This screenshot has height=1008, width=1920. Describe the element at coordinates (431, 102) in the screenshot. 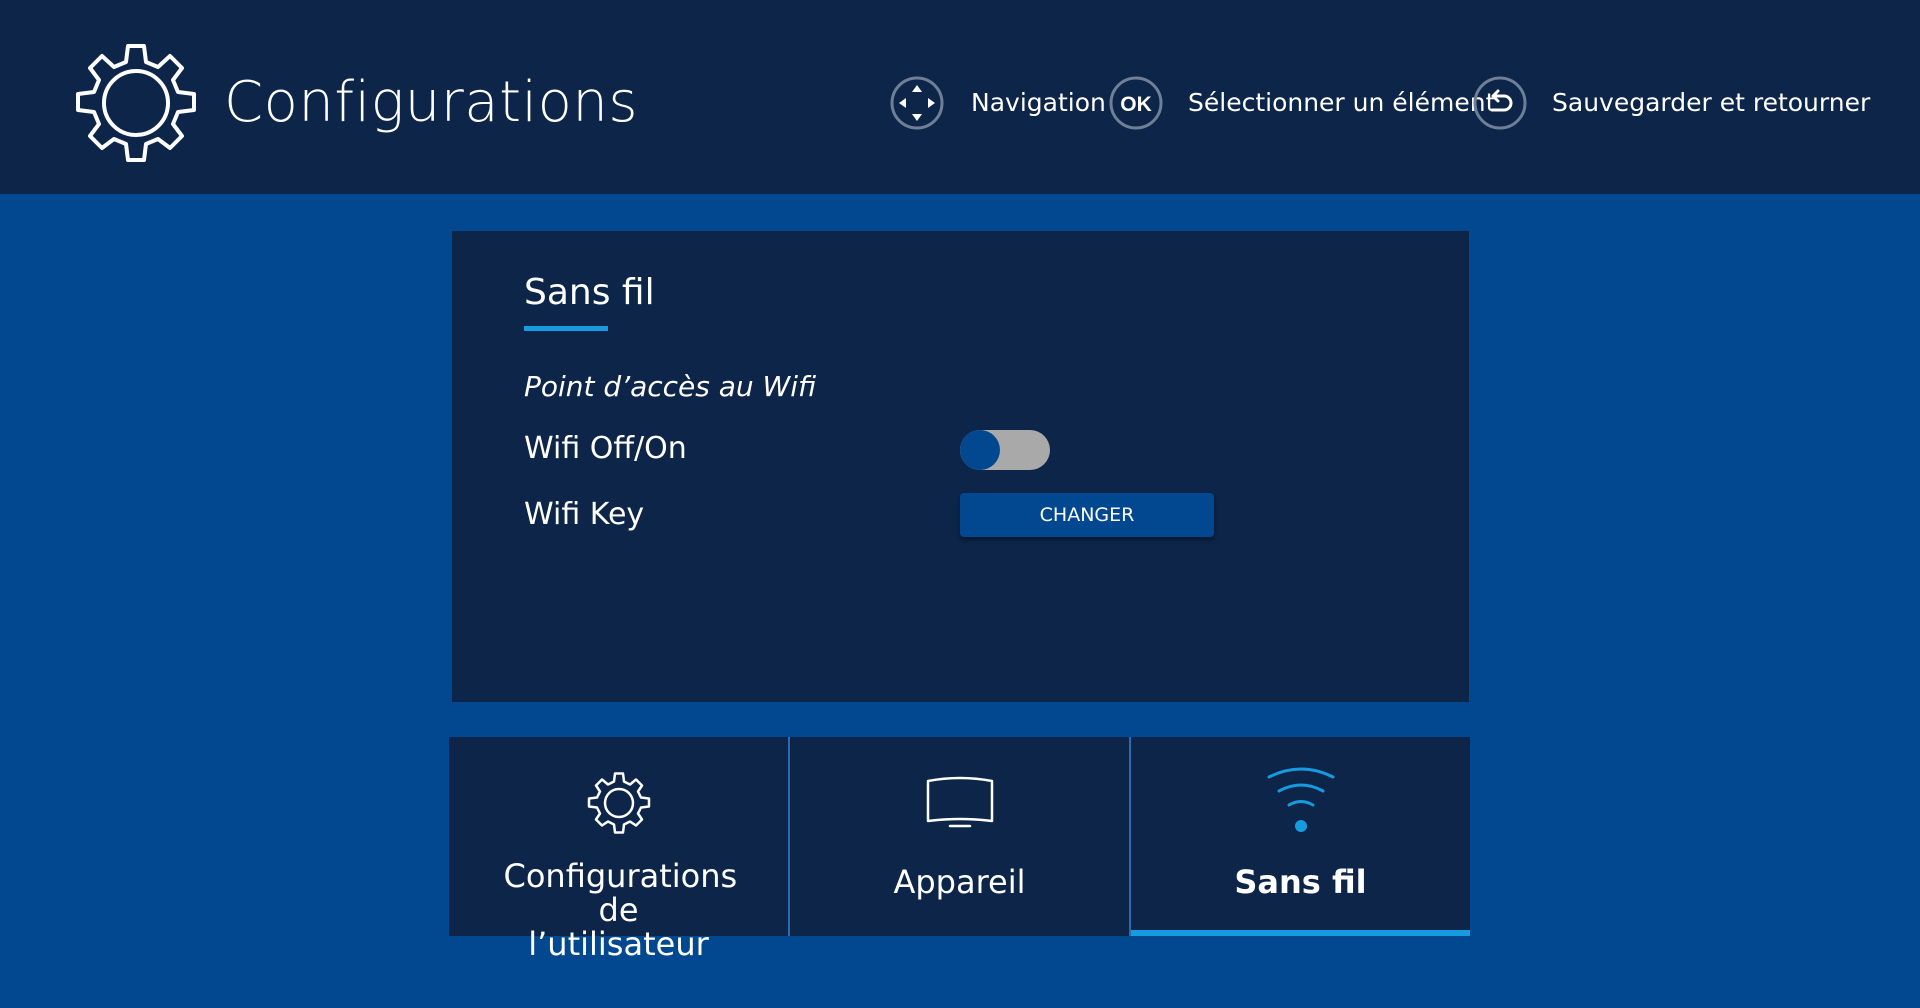

I see `page-title: Configurations` at that location.